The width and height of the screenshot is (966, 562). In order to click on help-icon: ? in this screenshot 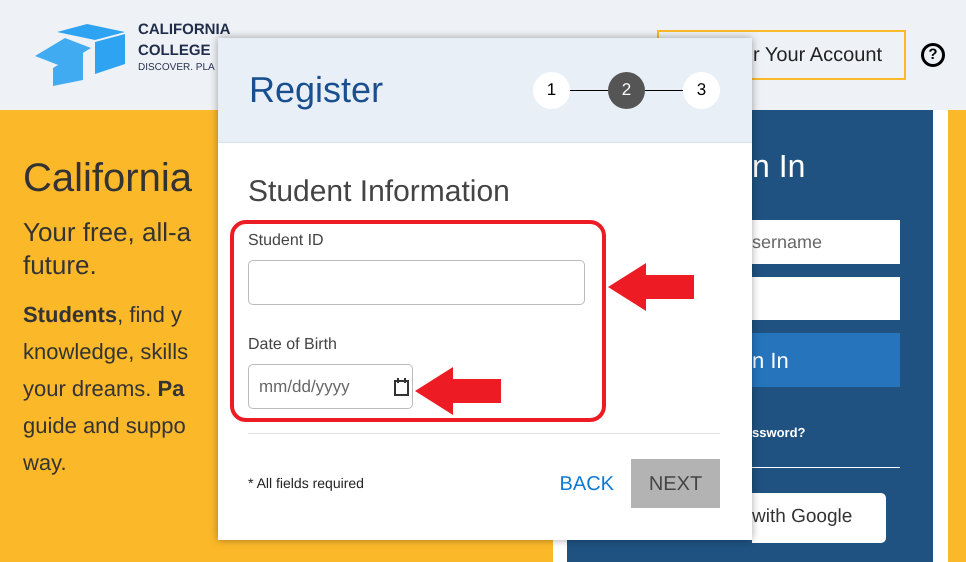, I will do `click(933, 55)`.